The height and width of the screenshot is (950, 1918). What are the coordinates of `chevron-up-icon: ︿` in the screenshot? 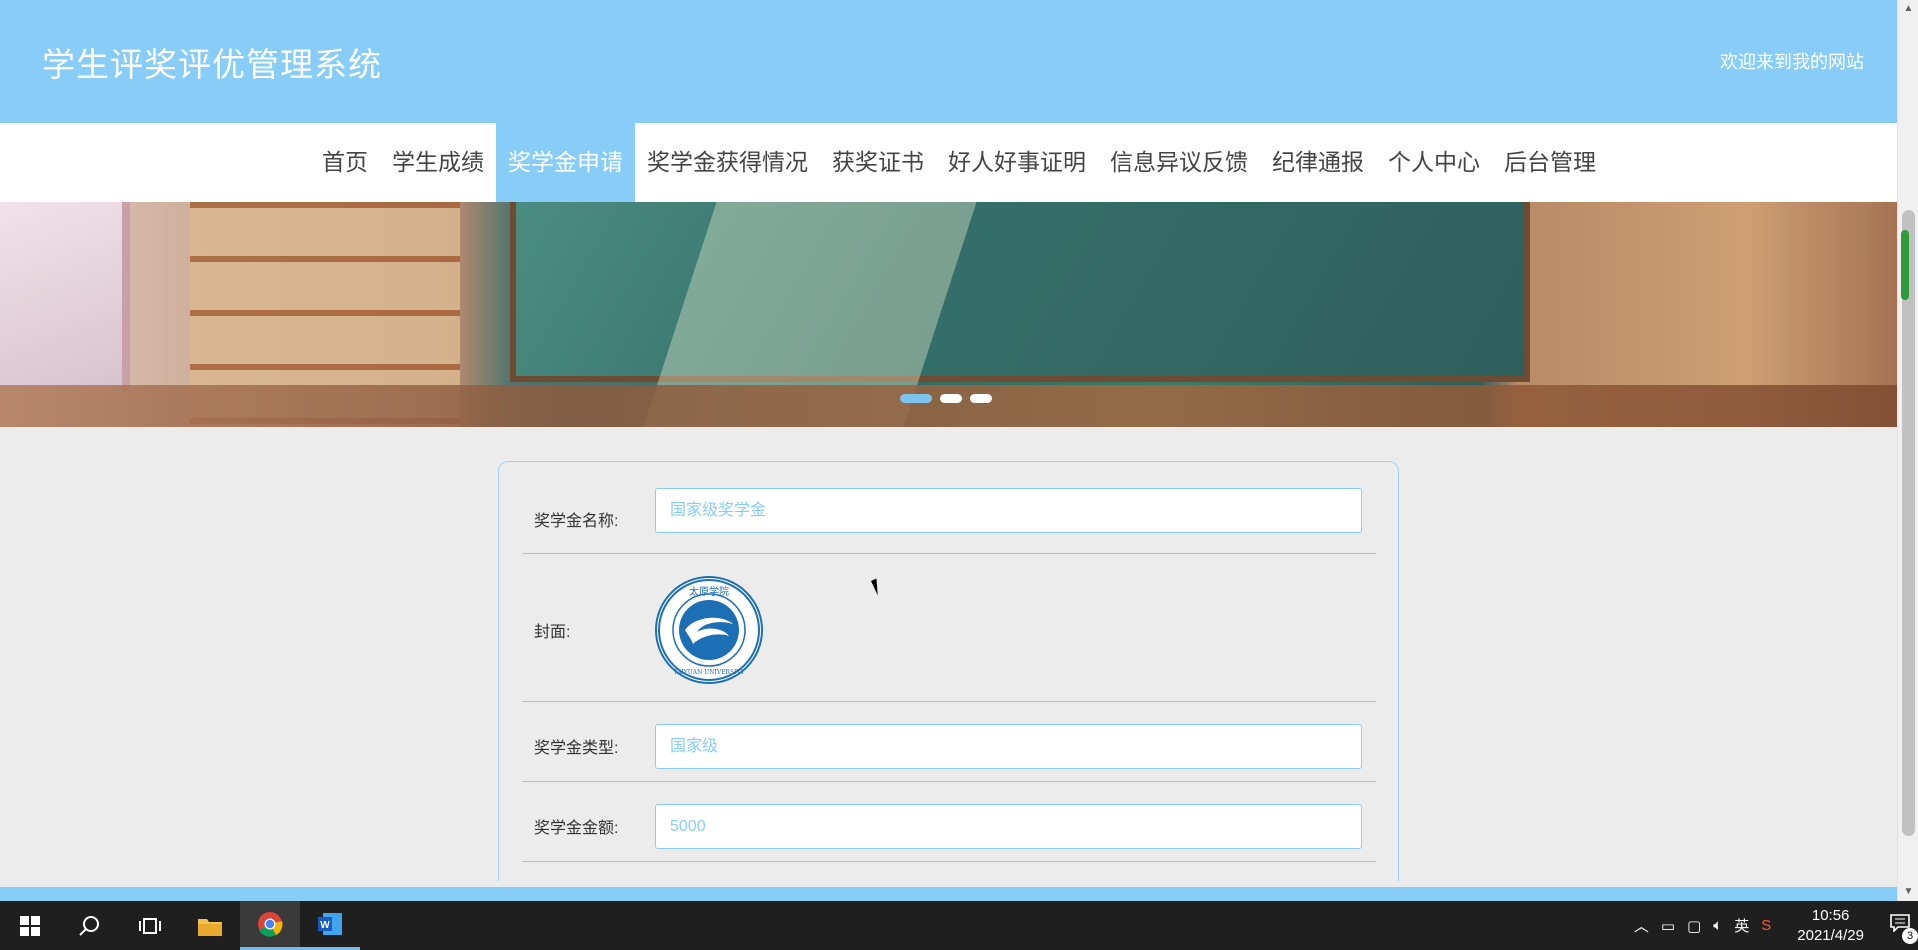 It's located at (1641, 925).